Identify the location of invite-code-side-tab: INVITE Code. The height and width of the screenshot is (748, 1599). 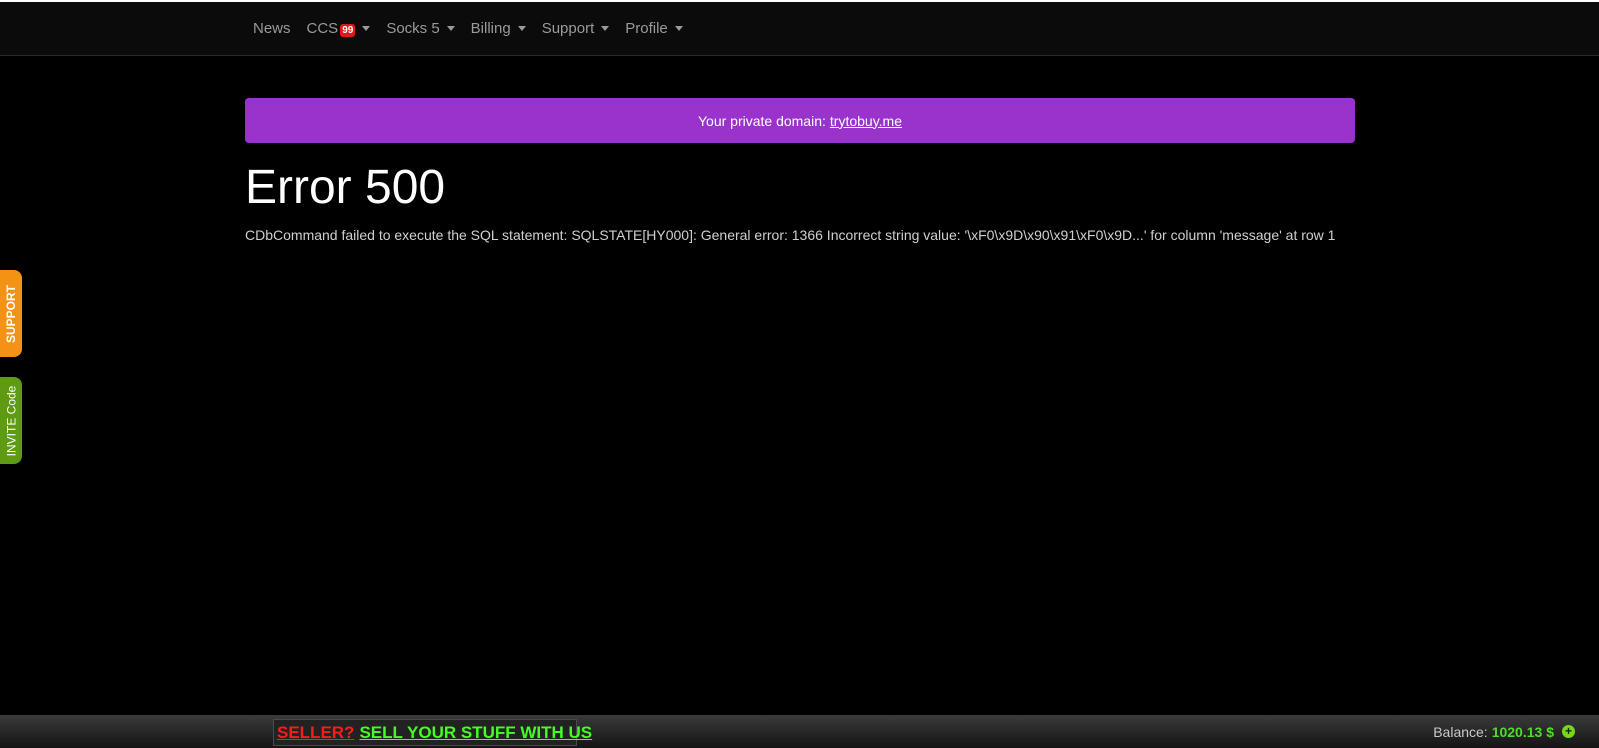
(11, 420).